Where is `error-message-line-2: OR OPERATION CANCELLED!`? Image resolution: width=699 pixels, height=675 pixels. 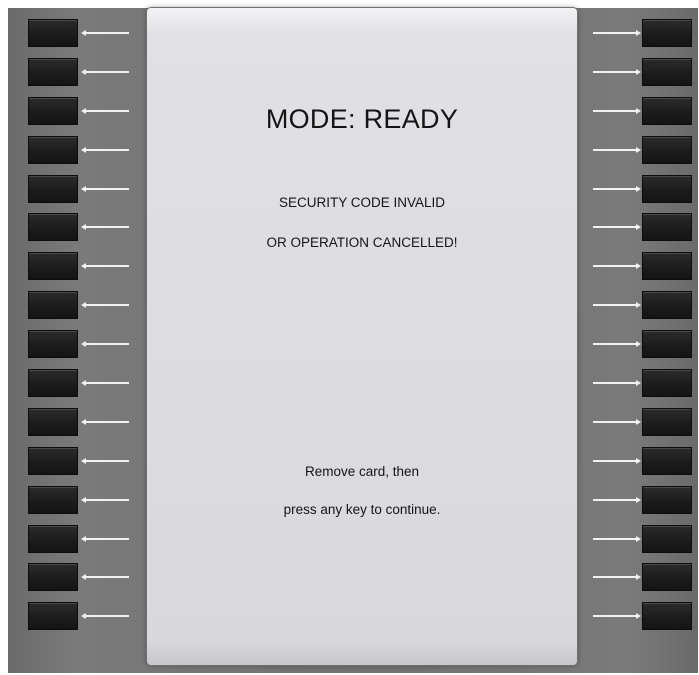
error-message-line-2: OR OPERATION CANCELLED! is located at coordinates (362, 242).